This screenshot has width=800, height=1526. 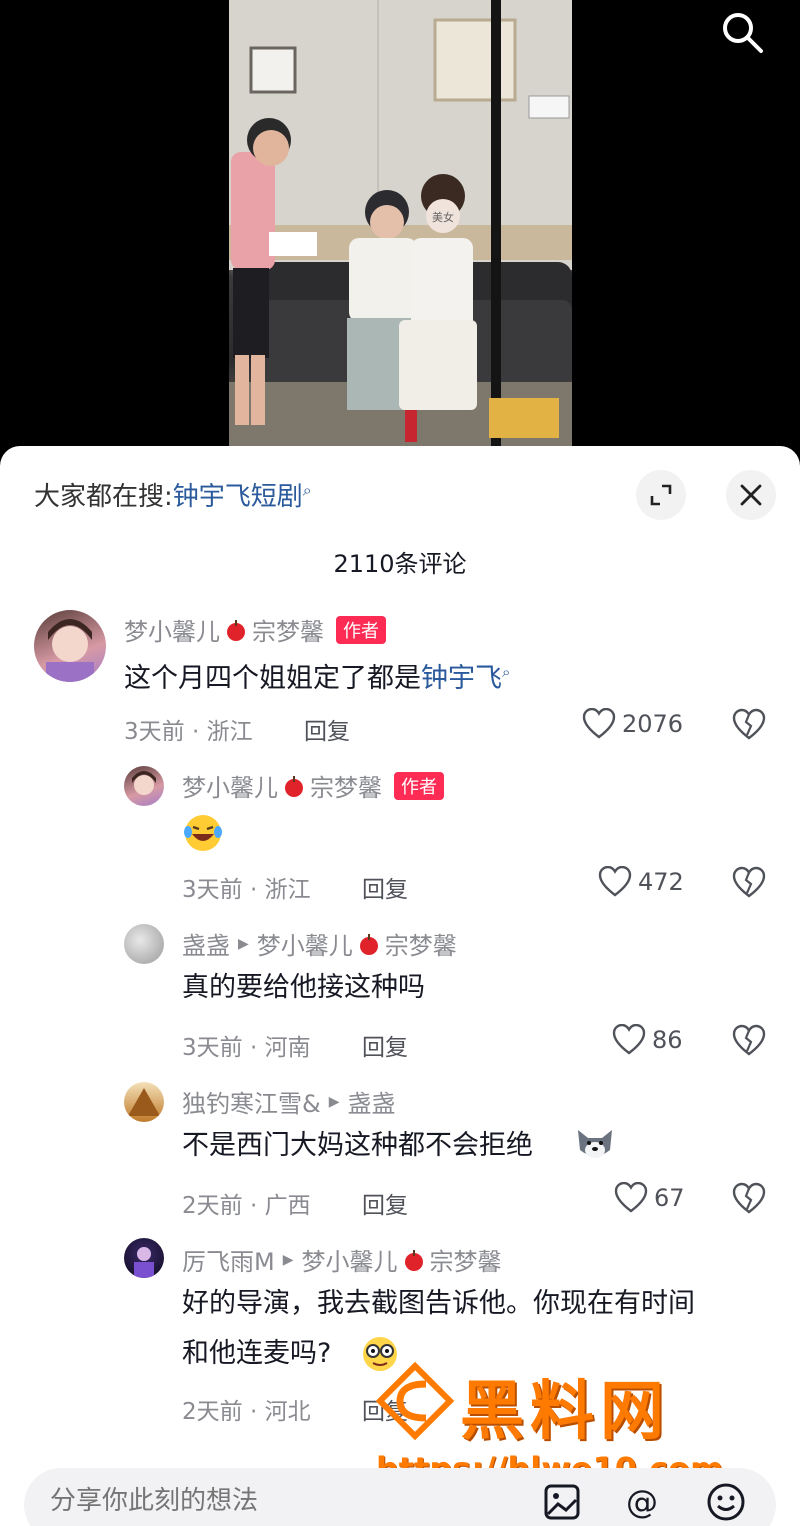 What do you see at coordinates (661, 882) in the screenshot?
I see `like-count: 472` at bounding box center [661, 882].